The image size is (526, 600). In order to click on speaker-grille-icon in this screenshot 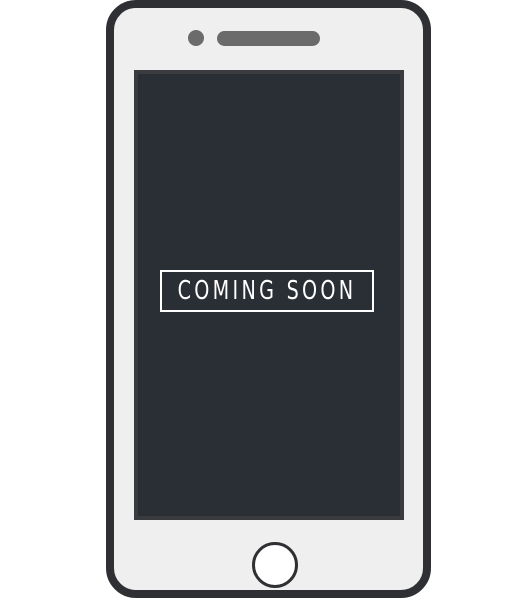, I will do `click(268, 38)`.